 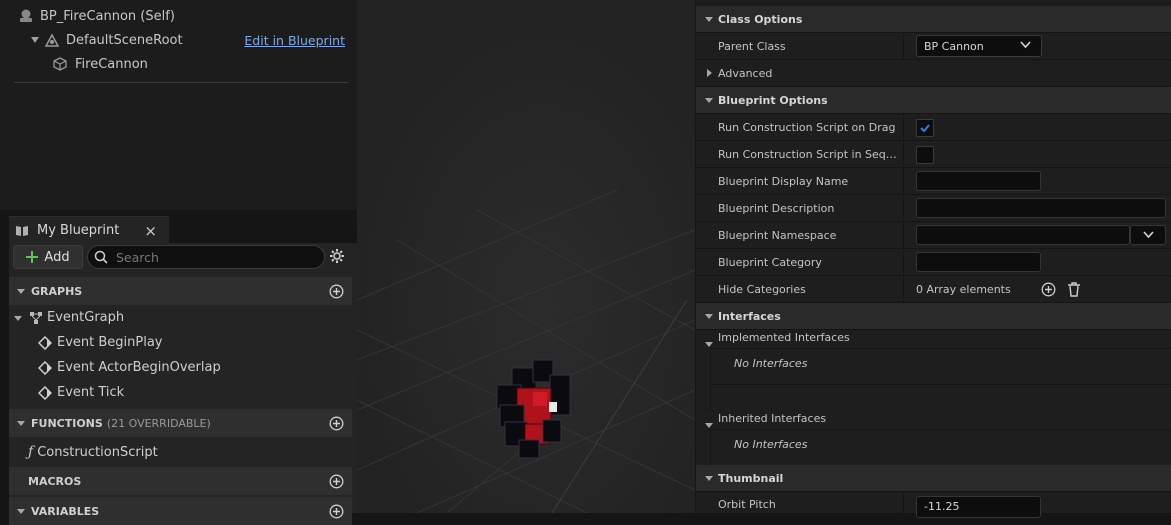 I want to click on search-input, so click(x=211, y=257).